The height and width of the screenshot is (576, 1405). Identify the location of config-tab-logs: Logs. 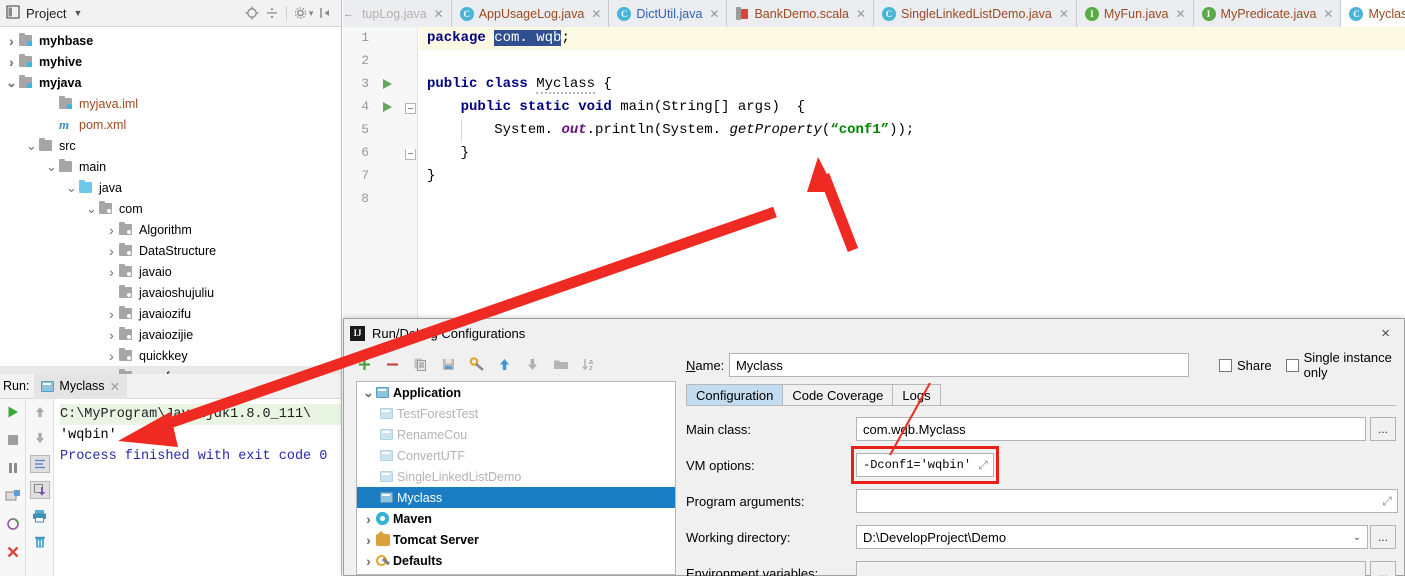
(916, 394).